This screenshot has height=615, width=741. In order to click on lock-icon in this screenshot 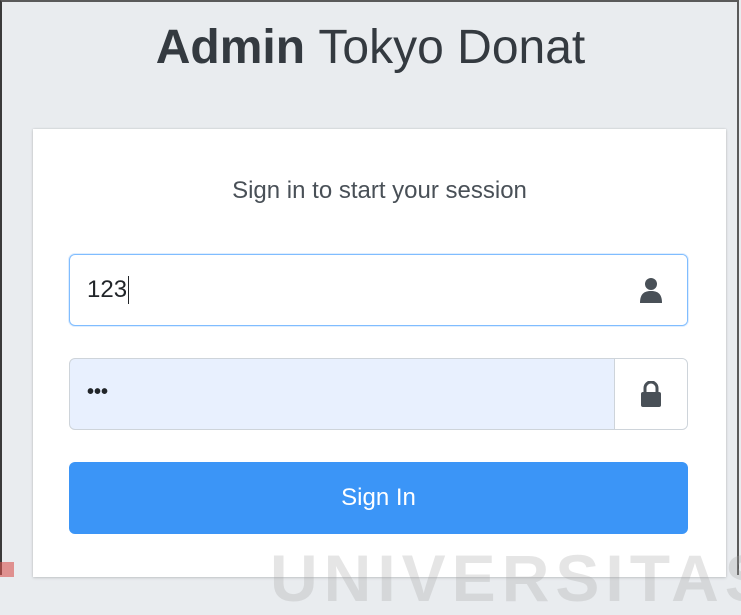, I will do `click(650, 394)`.